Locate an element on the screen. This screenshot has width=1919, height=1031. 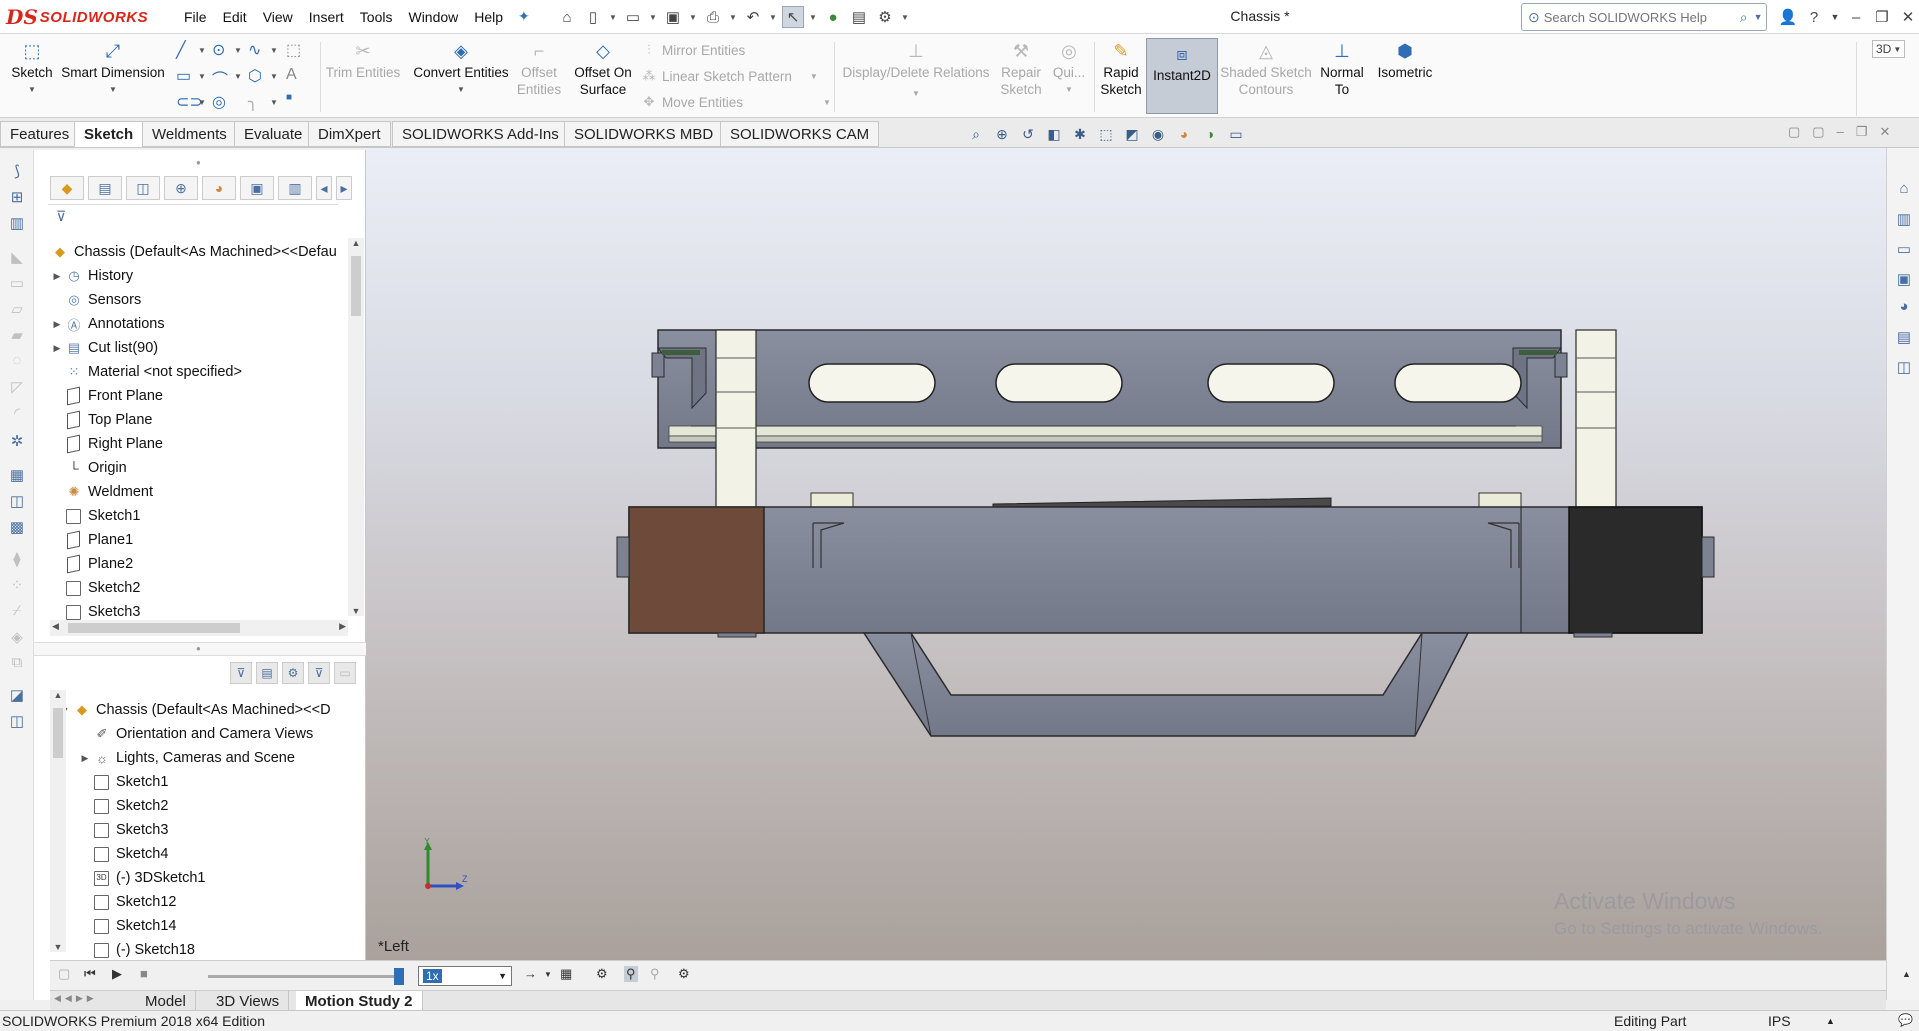
display-delete-relations-button: ⊥ Display/Delete Relations ▼ is located at coordinates (916, 71).